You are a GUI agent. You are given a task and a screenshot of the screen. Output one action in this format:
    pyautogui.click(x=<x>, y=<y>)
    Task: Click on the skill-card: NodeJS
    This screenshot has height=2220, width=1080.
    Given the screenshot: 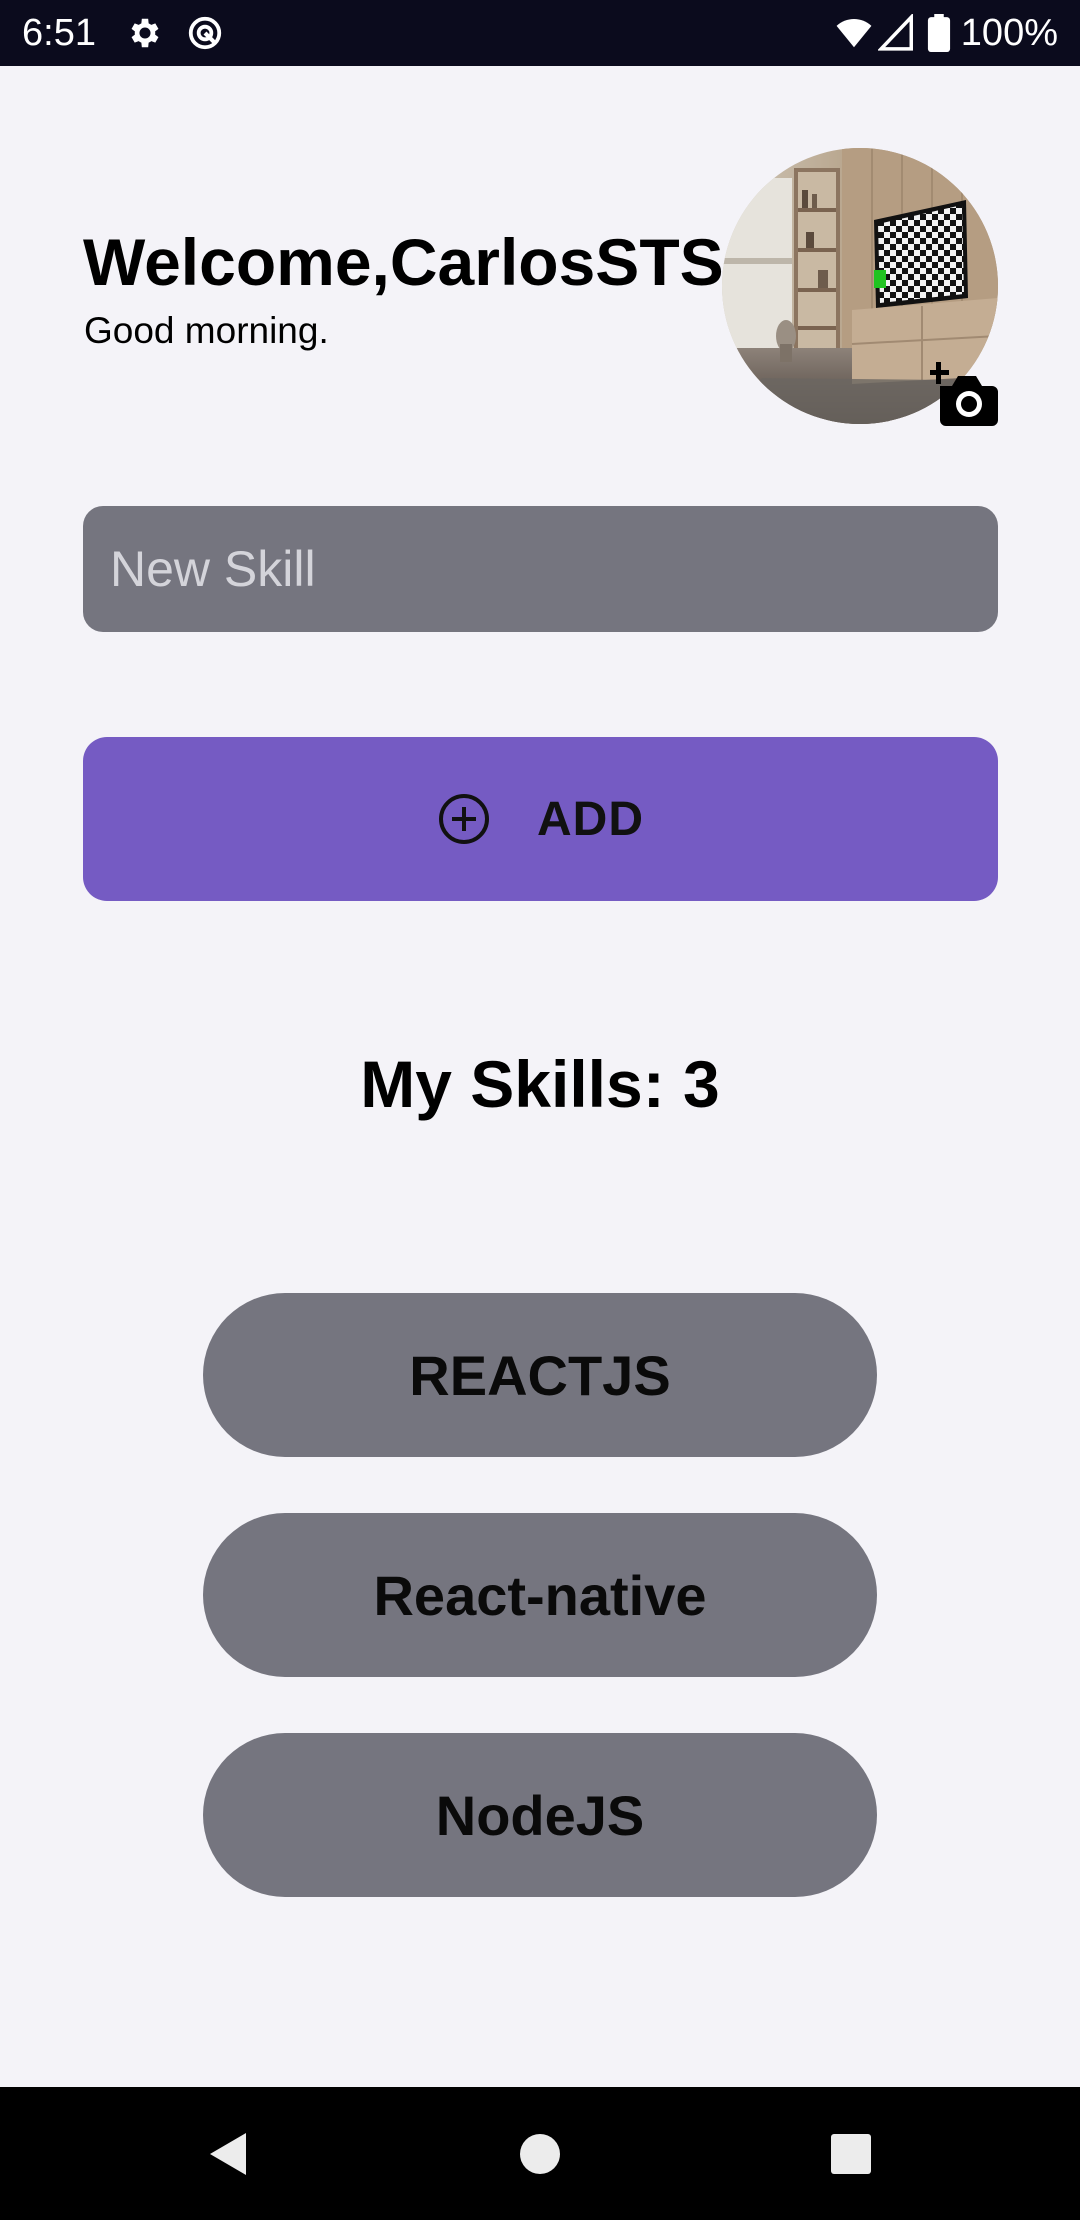 What is the action you would take?
    pyautogui.click(x=540, y=1815)
    